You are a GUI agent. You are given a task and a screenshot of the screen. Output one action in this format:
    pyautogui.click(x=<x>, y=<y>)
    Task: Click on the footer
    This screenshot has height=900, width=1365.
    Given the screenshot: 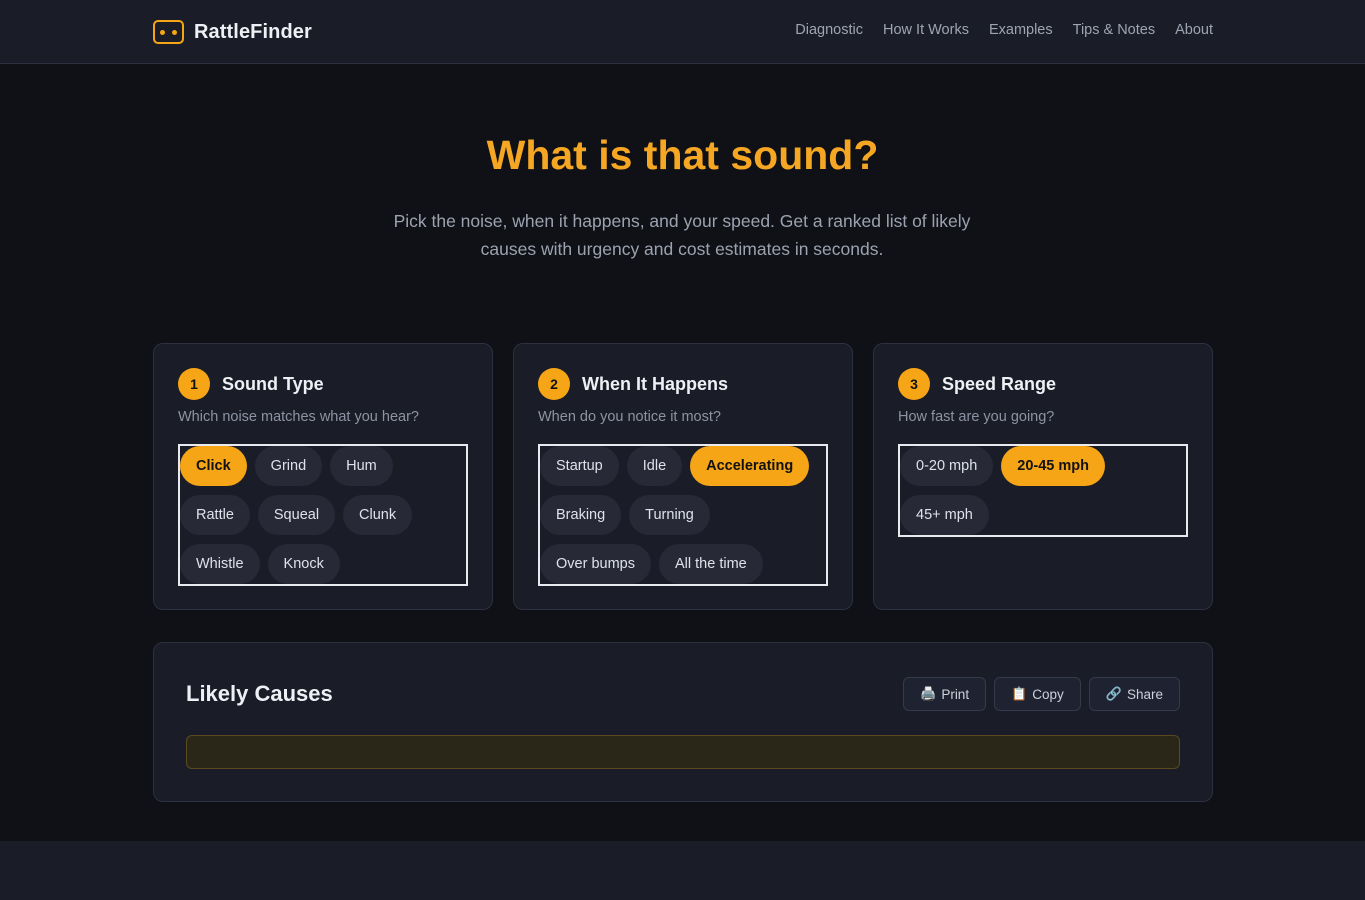 What is the action you would take?
    pyautogui.click(x=682, y=870)
    